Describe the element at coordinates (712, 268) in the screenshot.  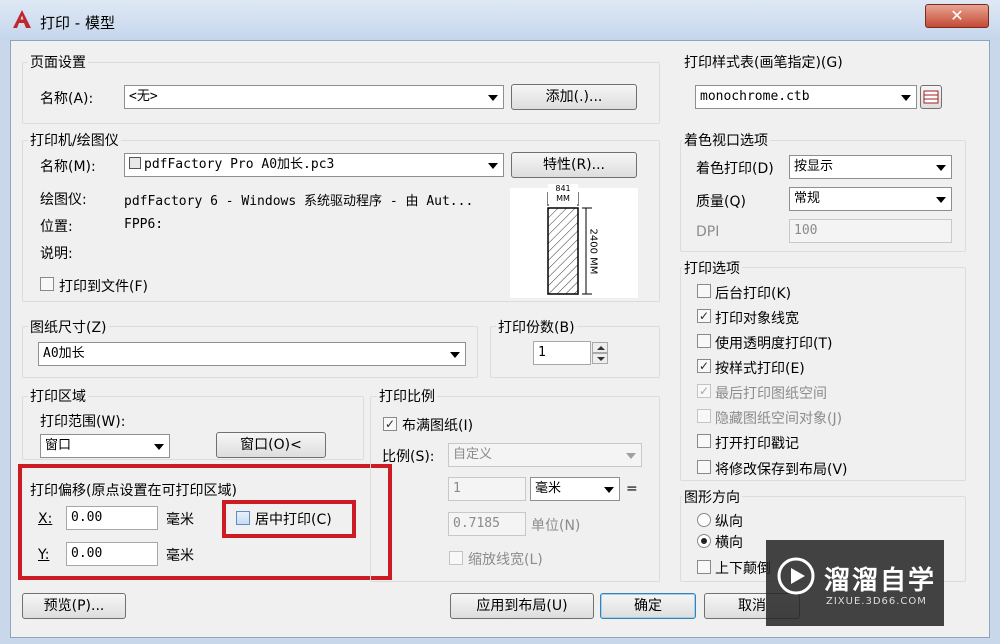
I see `plot-options-title: 打印选项` at that location.